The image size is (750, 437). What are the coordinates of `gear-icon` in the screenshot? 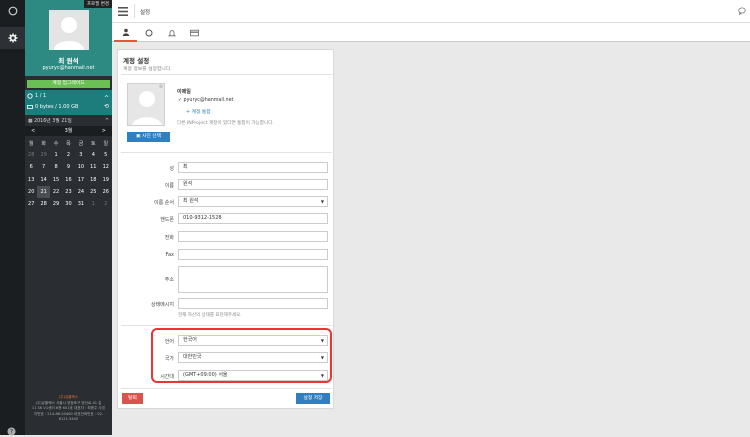 It's located at (12, 37).